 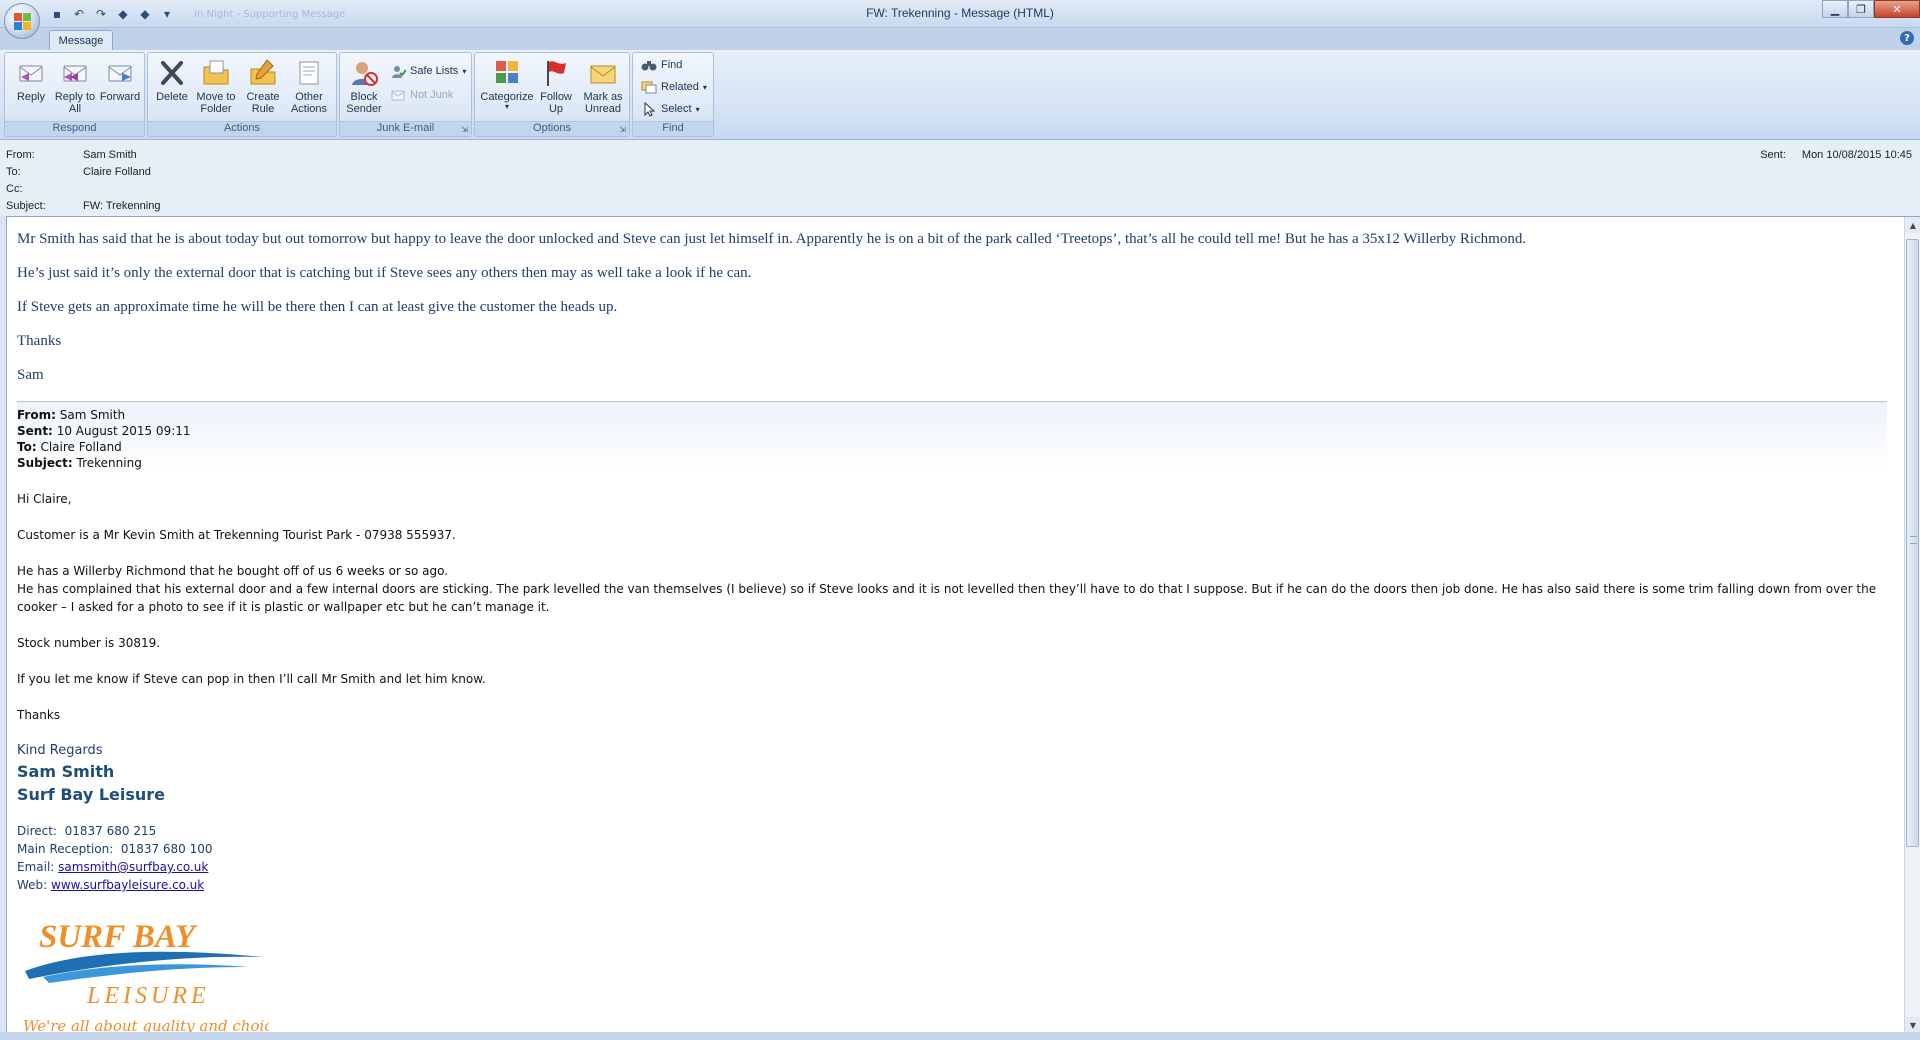 What do you see at coordinates (66, 771) in the screenshot?
I see `signature-name: Sam Smith` at bounding box center [66, 771].